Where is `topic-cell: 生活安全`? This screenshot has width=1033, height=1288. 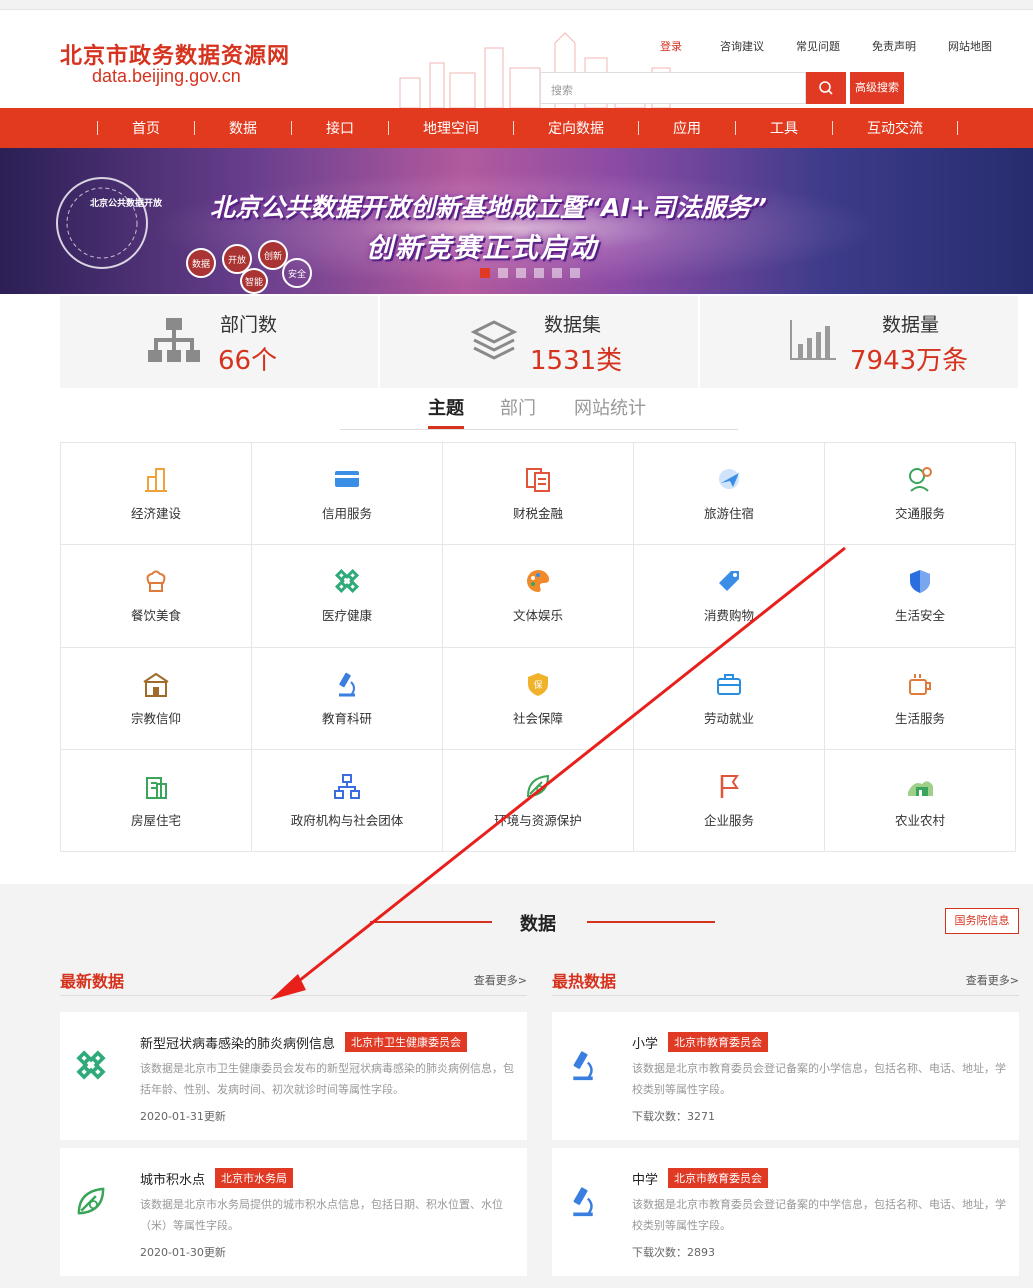 topic-cell: 生活安全 is located at coordinates (920, 596).